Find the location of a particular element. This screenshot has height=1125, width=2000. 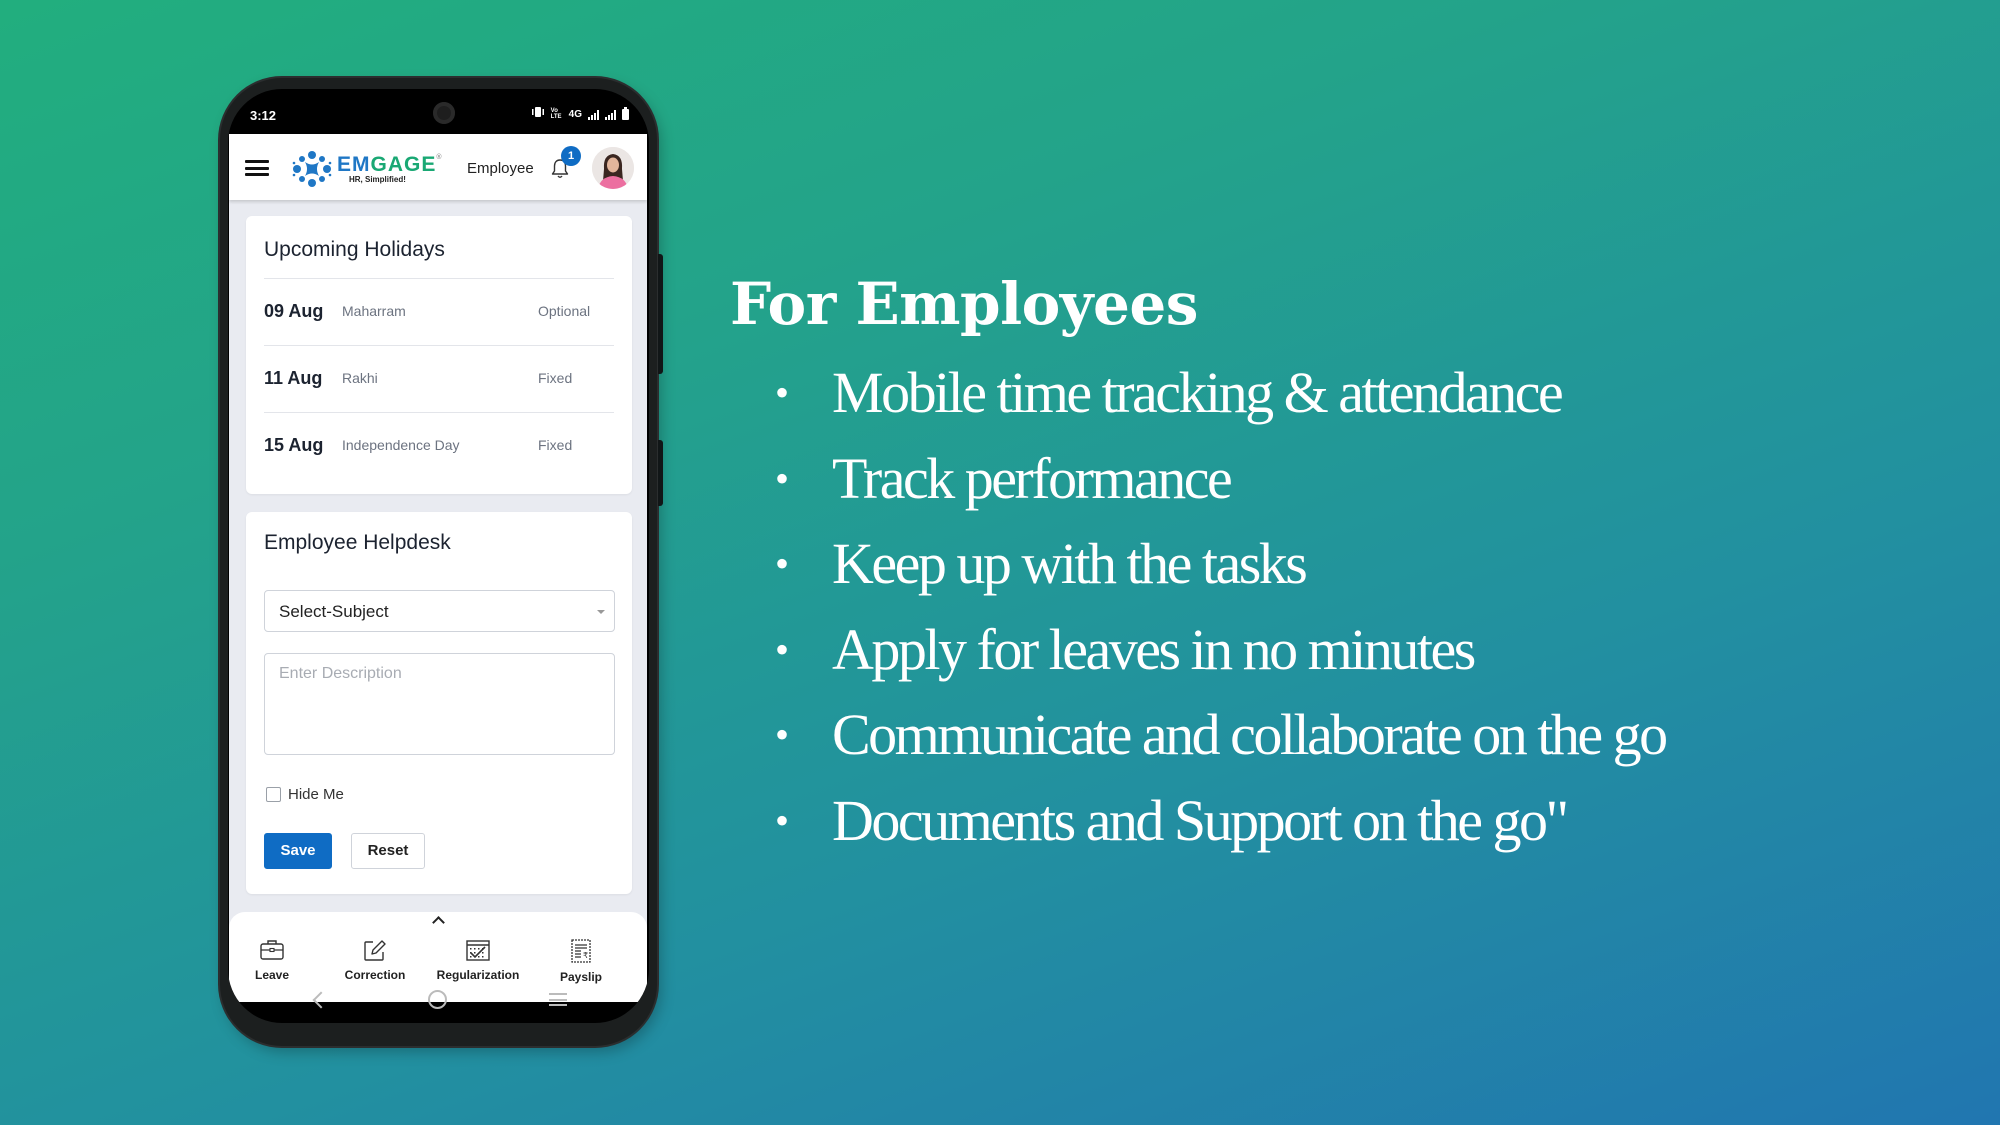

hamburger-icon is located at coordinates (257, 168).